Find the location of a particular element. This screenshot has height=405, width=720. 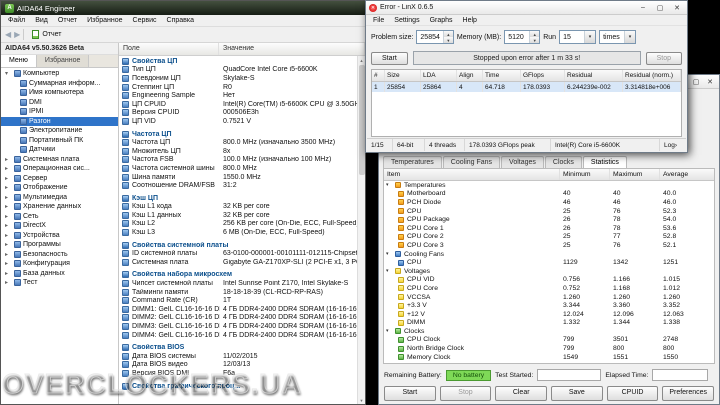

stats-row: ▾ CPU 25 76 52.3 is located at coordinates (549, 211).